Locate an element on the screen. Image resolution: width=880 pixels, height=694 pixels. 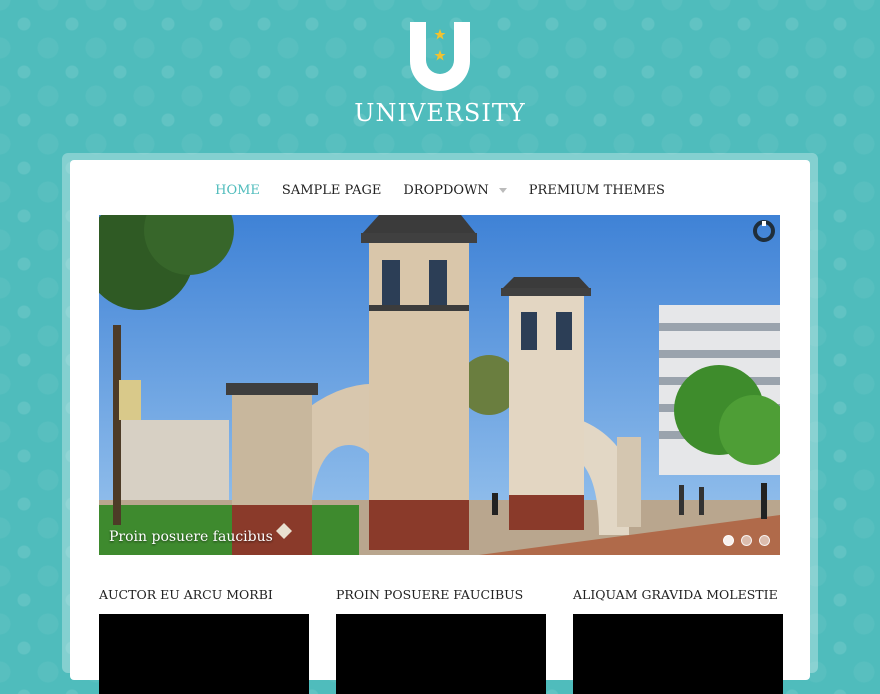
nav-item-premium-themes: PREMIUM THEMES is located at coordinates (597, 190).